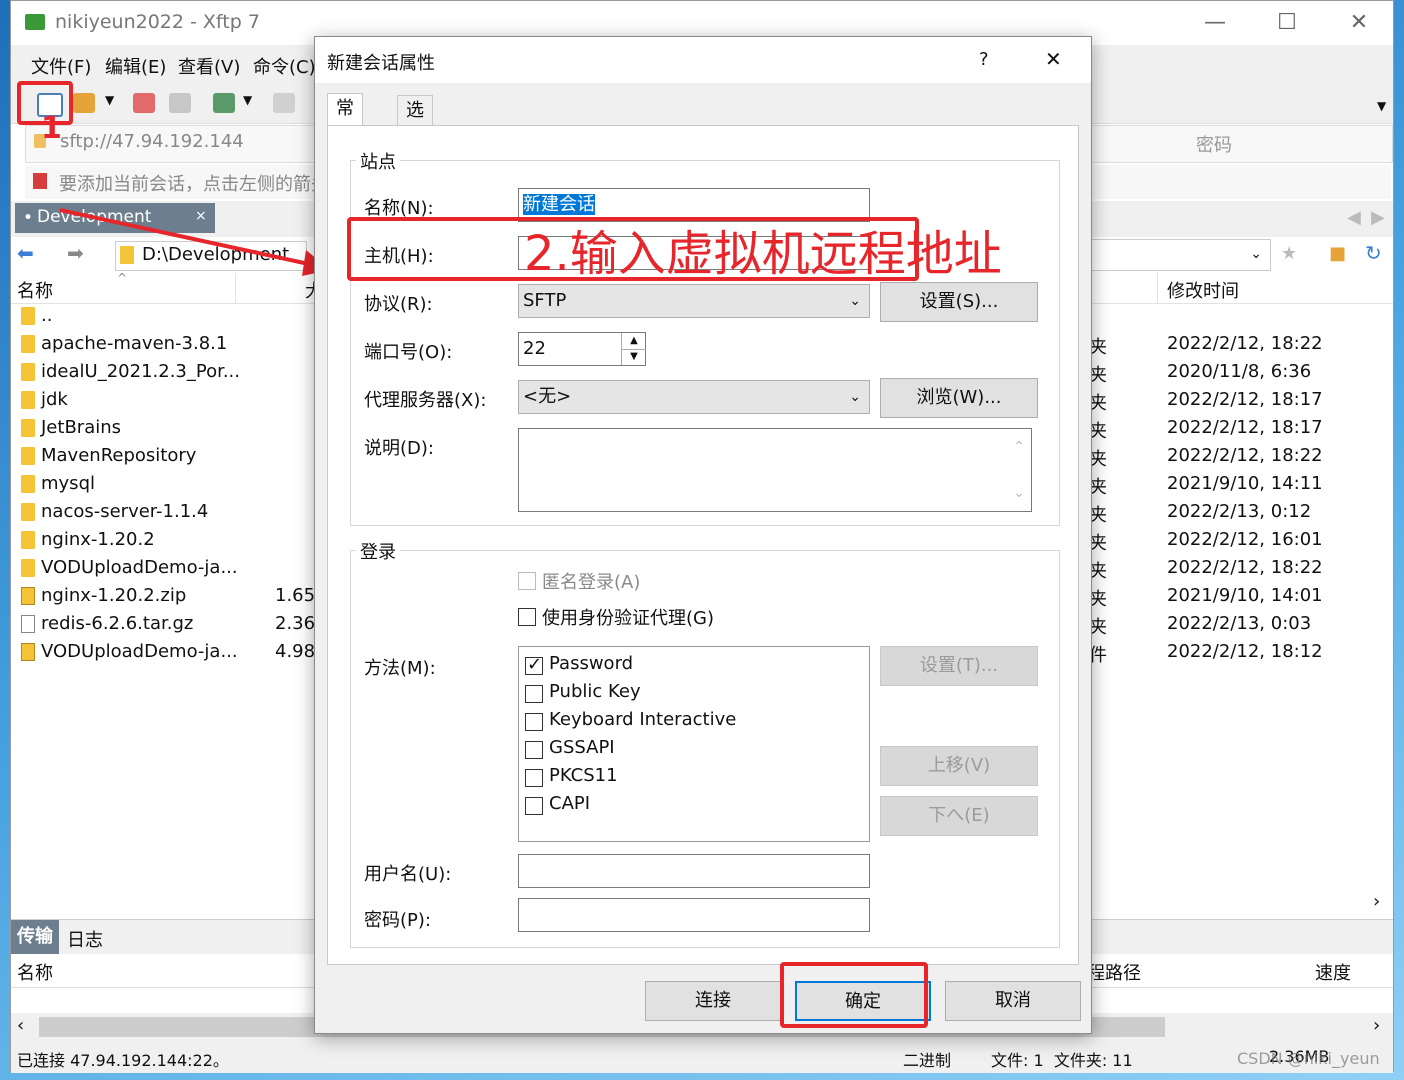  I want to click on move-down-button: 下へ(E), so click(959, 816).